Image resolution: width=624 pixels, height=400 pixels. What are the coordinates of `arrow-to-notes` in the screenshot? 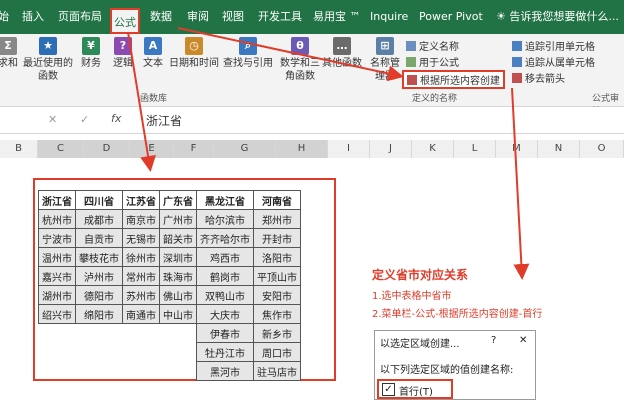 It's located at (520, 183).